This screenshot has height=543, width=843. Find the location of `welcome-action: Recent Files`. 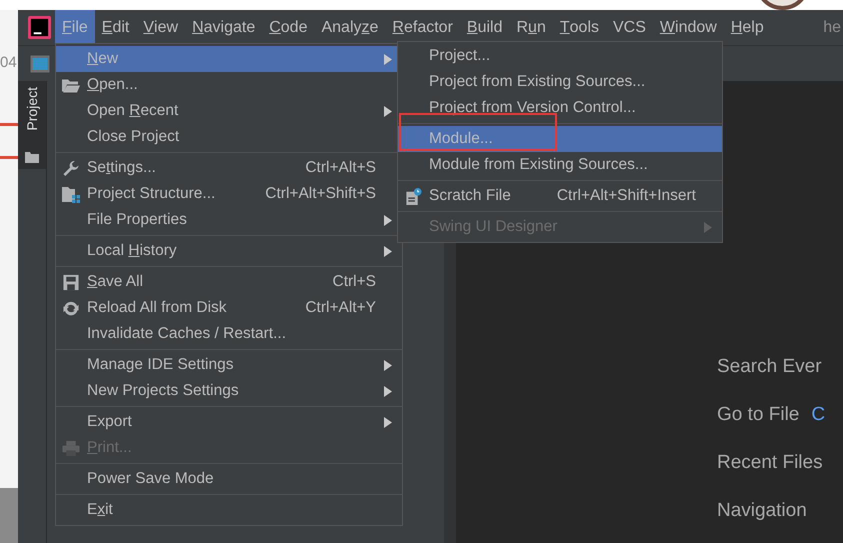

welcome-action: Recent Files is located at coordinates (770, 463).